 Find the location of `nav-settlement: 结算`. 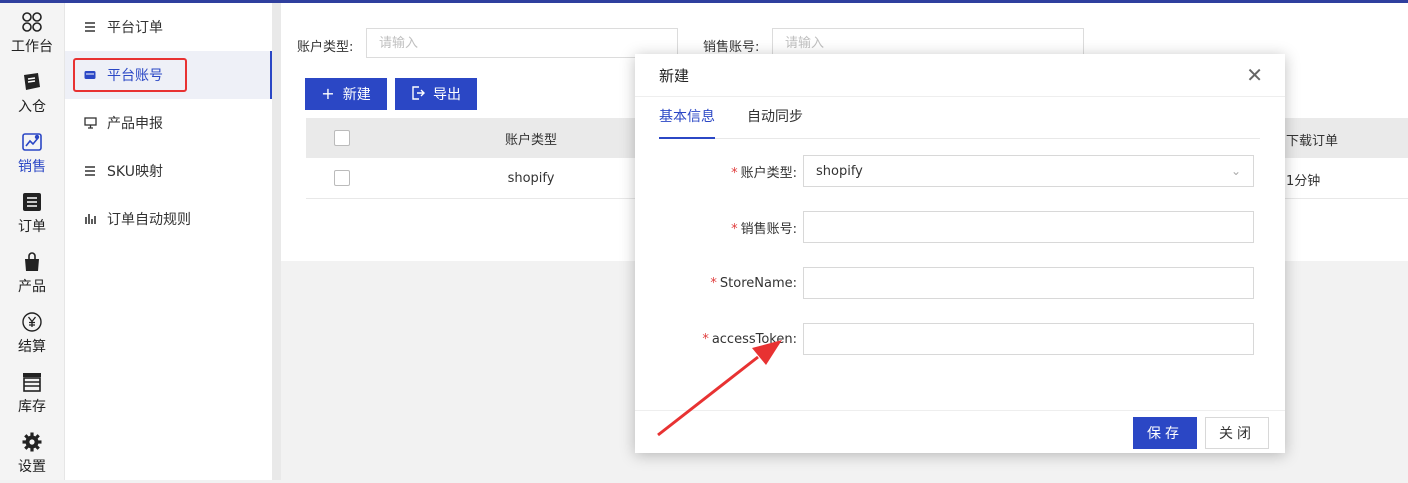

nav-settlement: 结算 is located at coordinates (32, 333).